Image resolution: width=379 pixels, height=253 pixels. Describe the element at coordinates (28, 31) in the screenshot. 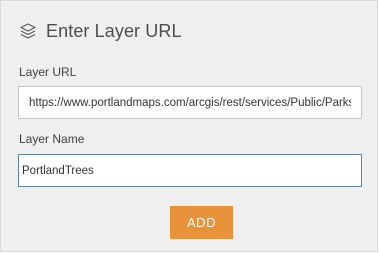

I see `layers-icon` at that location.